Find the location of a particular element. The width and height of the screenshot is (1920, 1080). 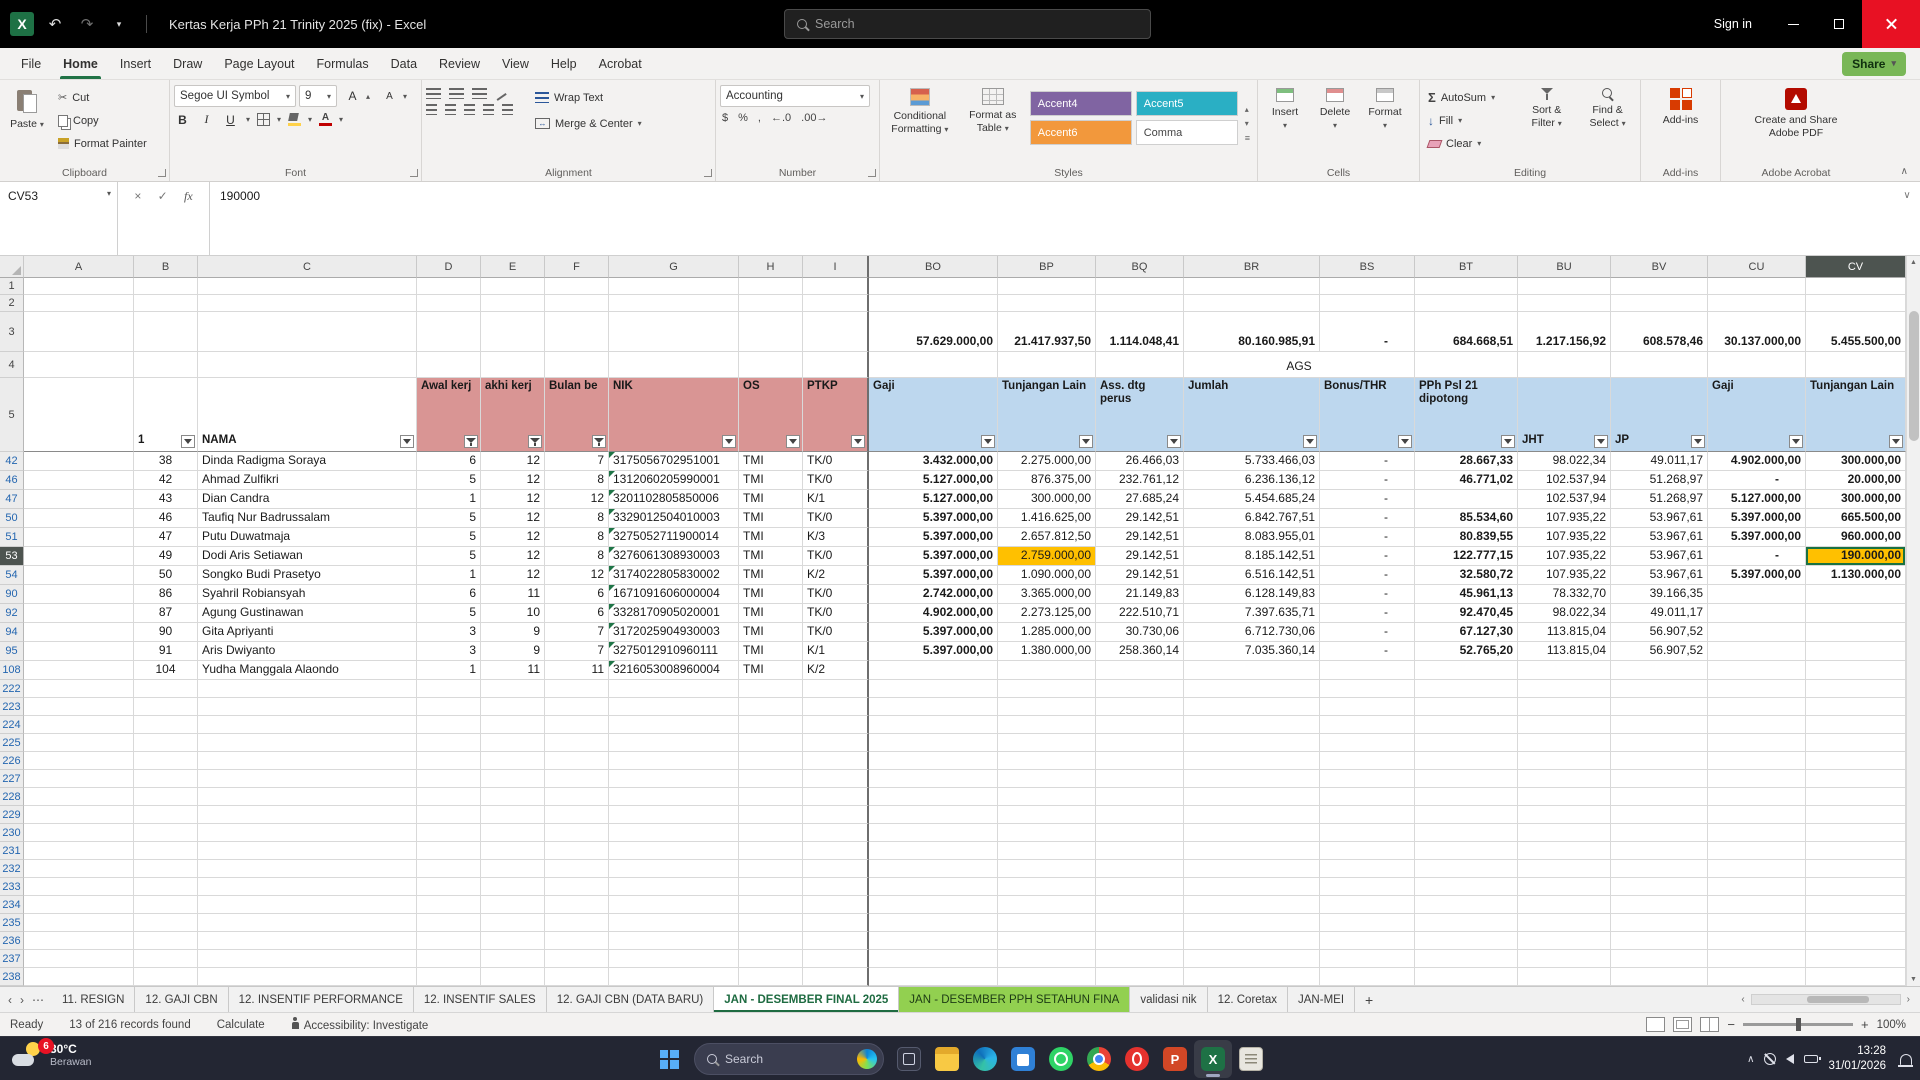

cell-C54: Songko Budi Prasetyo is located at coordinates (307, 575).